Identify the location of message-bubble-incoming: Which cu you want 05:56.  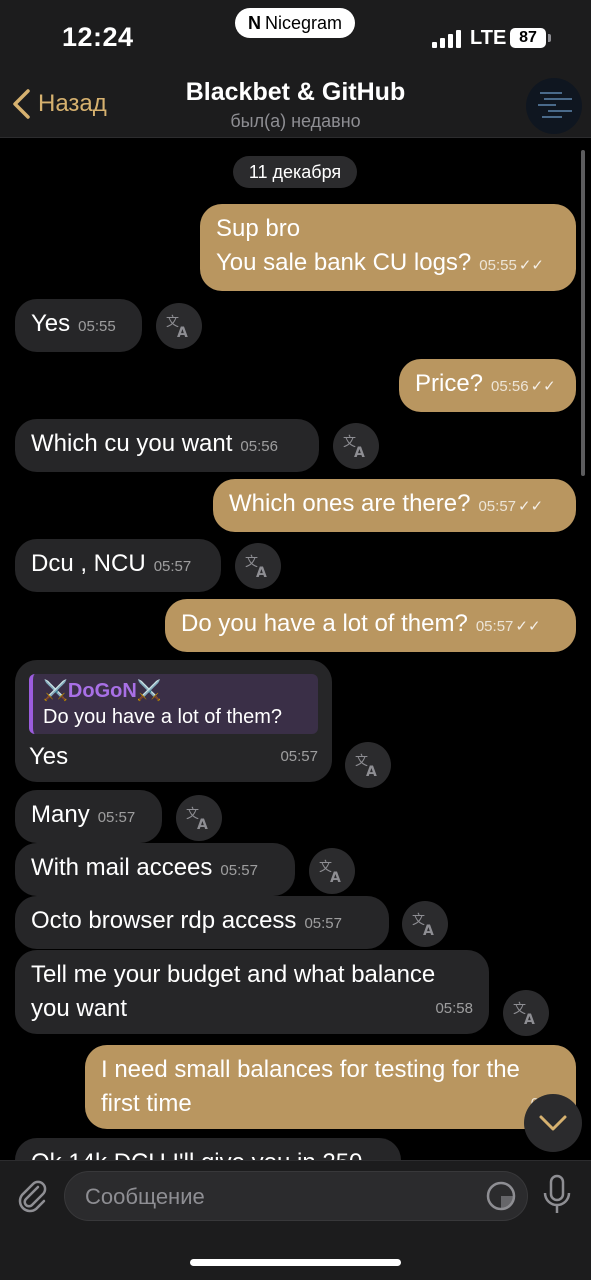
(167, 445).